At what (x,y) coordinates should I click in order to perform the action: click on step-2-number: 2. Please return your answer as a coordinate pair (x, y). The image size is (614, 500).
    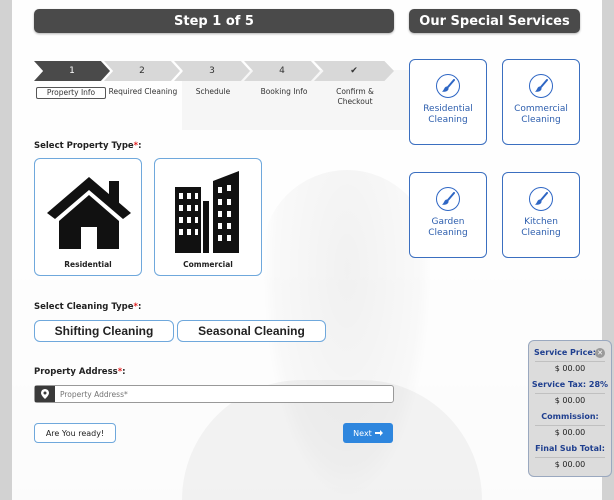
    Looking at the image, I should click on (142, 71).